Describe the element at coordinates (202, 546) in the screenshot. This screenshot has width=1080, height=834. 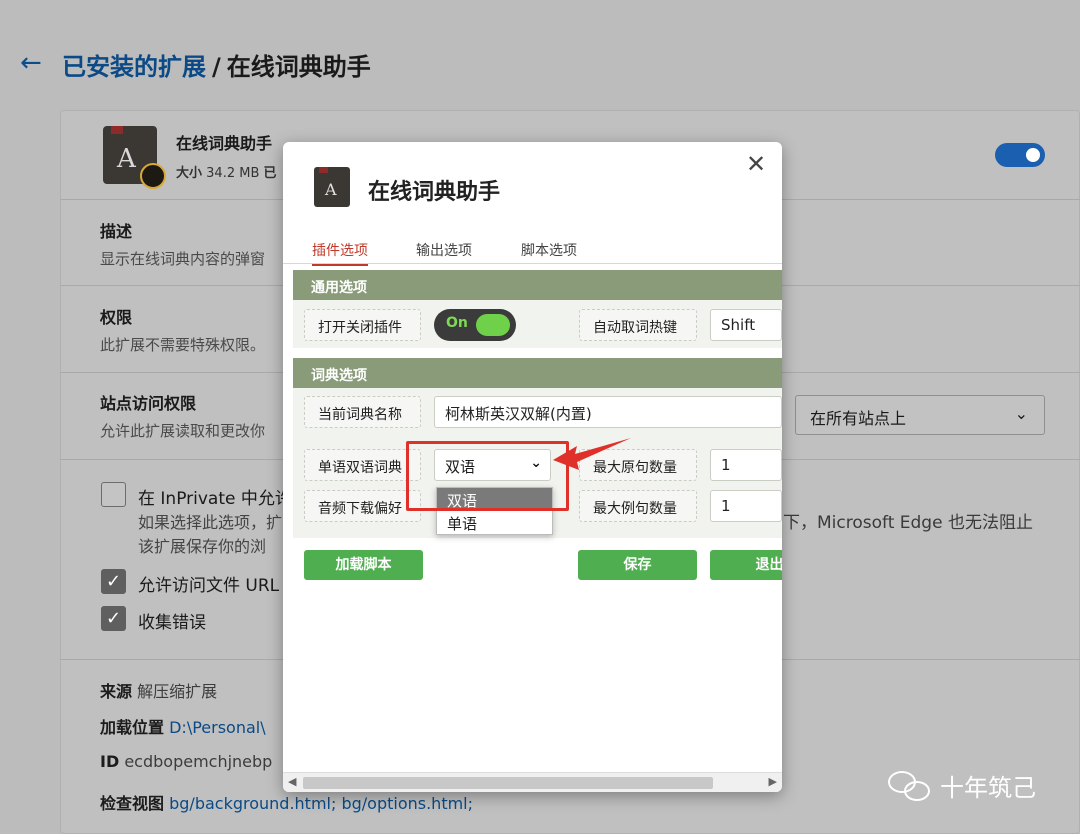
I see `inprivate-description-2: 该扩展保存你的浏` at that location.